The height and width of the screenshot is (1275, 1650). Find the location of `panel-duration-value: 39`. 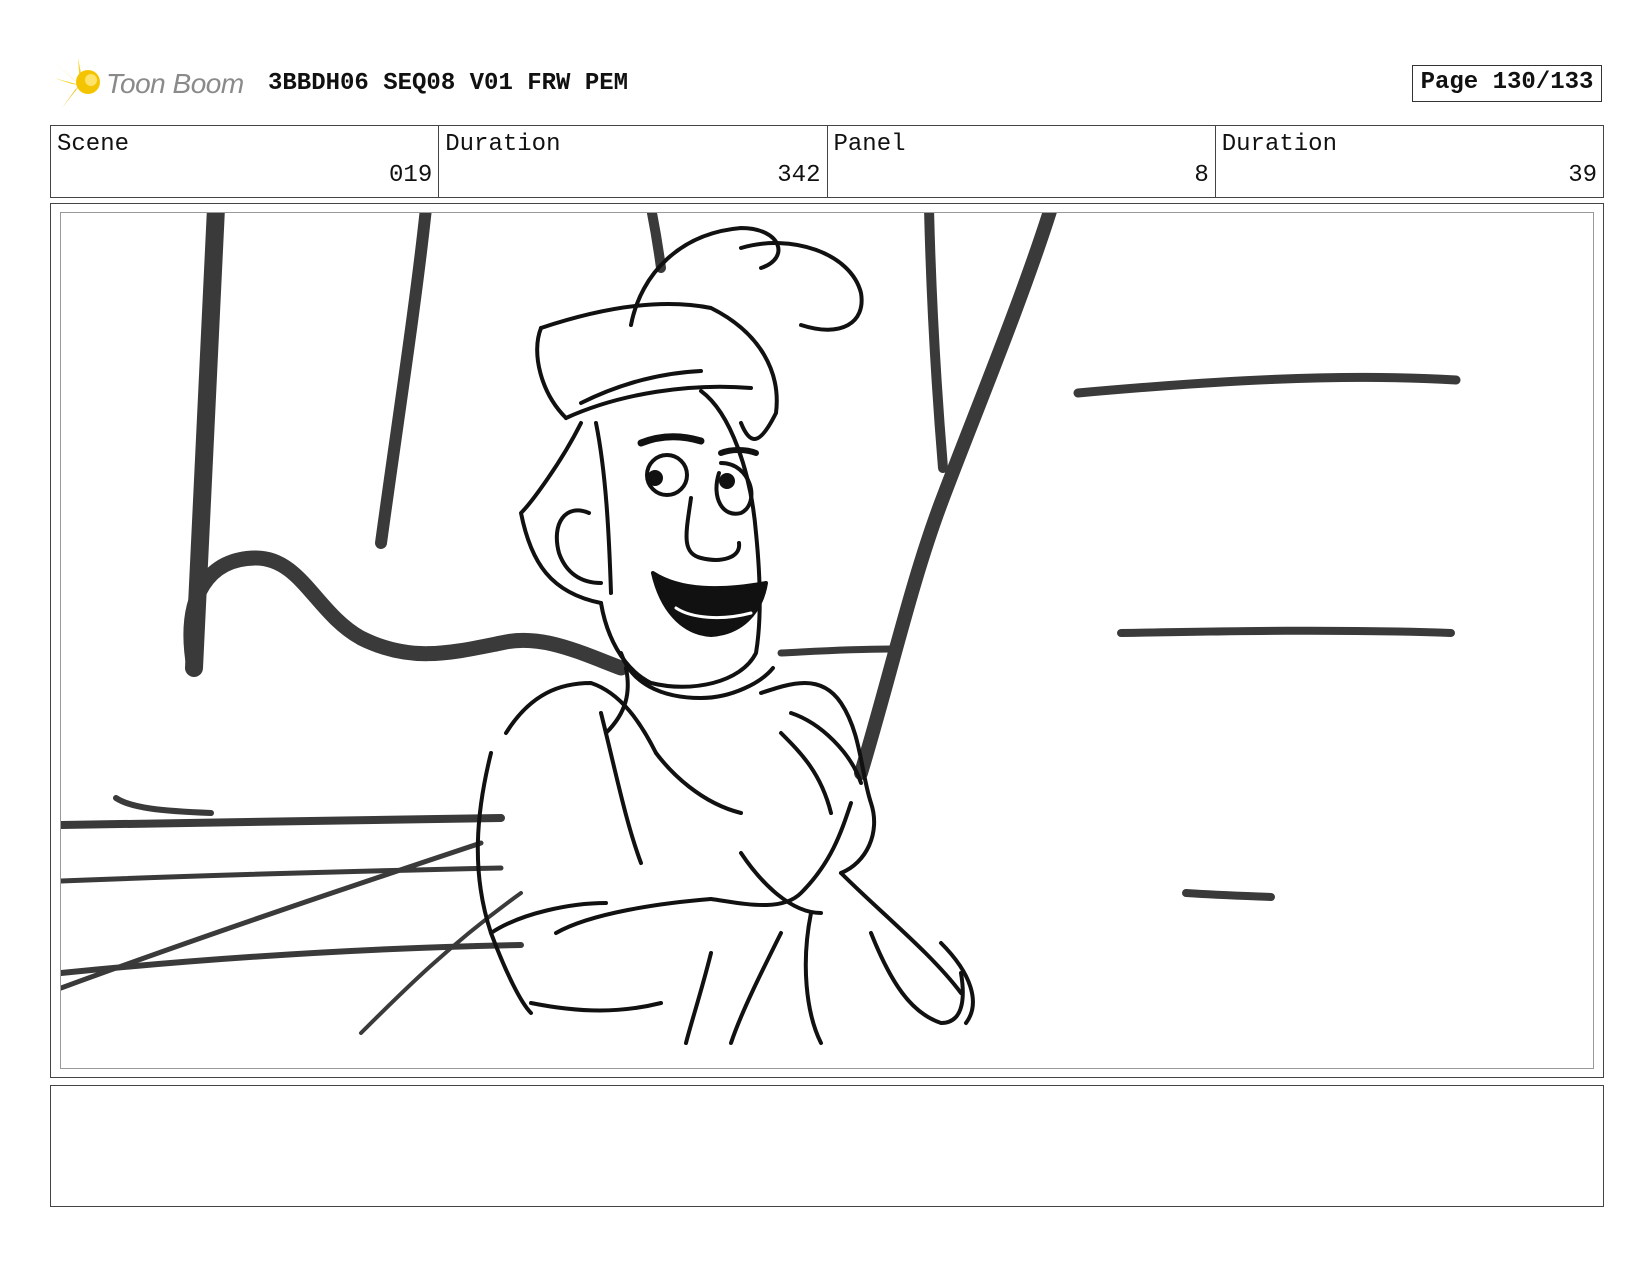

panel-duration-value: 39 is located at coordinates (1582, 175).